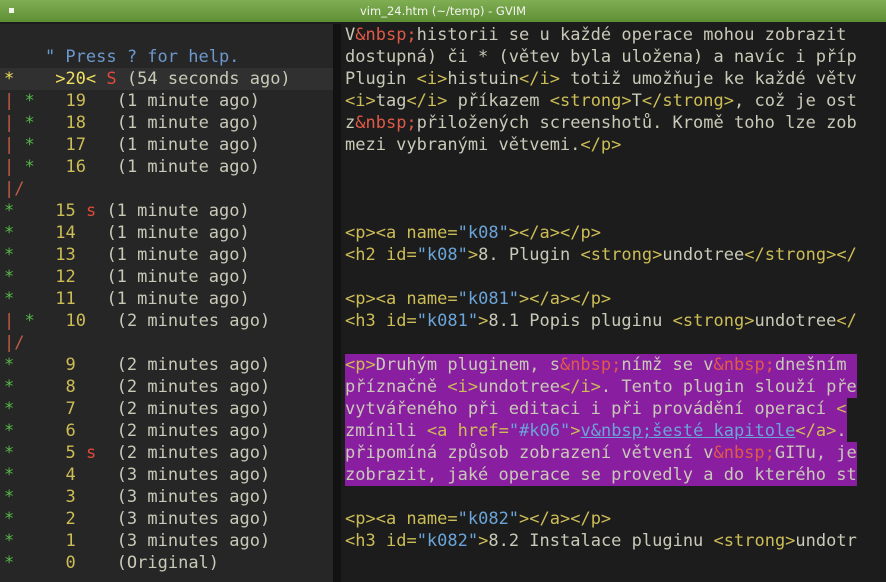  I want to click on code-token: "#k06", so click(539, 431).